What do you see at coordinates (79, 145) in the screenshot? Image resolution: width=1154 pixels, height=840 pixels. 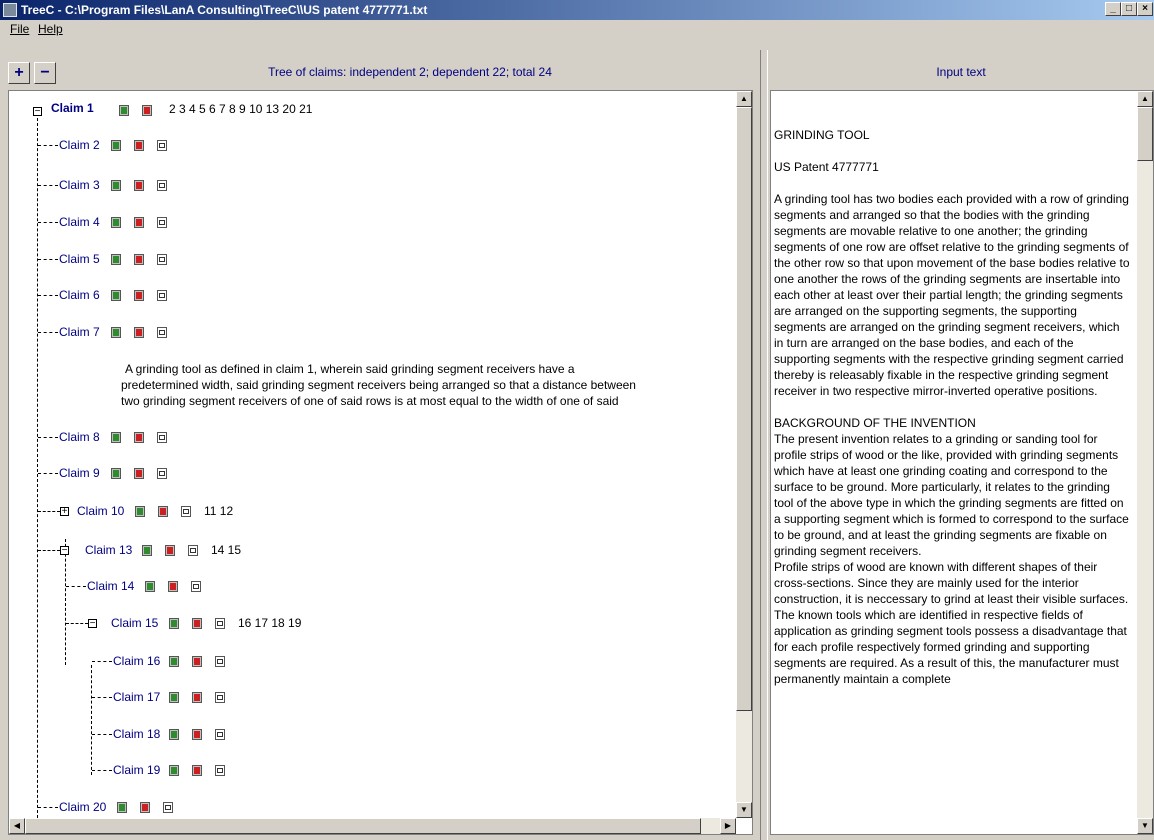 I see `tree-claim-2: Claim 2` at bounding box center [79, 145].